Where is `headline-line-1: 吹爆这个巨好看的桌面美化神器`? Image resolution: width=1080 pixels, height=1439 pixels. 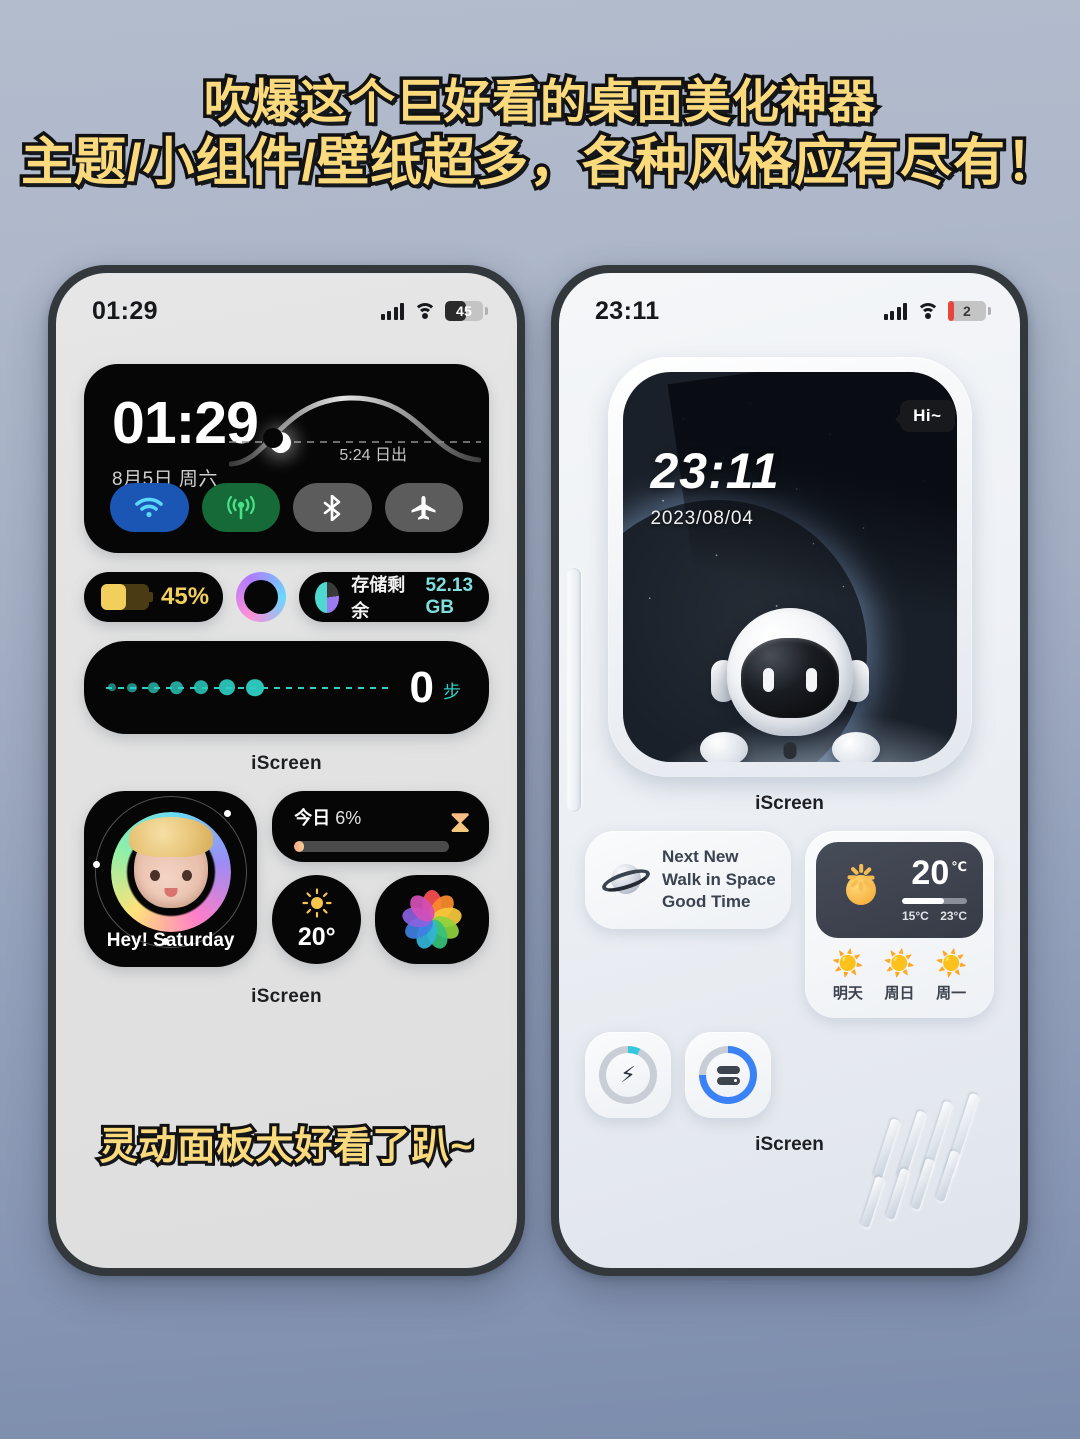 headline-line-1: 吹爆这个巨好看的桌面美化神器 is located at coordinates (540, 101).